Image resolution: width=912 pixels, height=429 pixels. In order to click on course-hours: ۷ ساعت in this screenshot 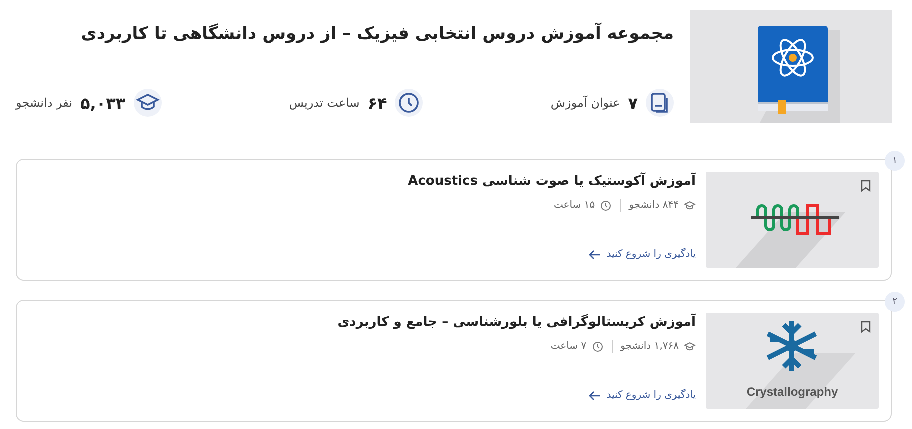, I will do `click(568, 346)`.